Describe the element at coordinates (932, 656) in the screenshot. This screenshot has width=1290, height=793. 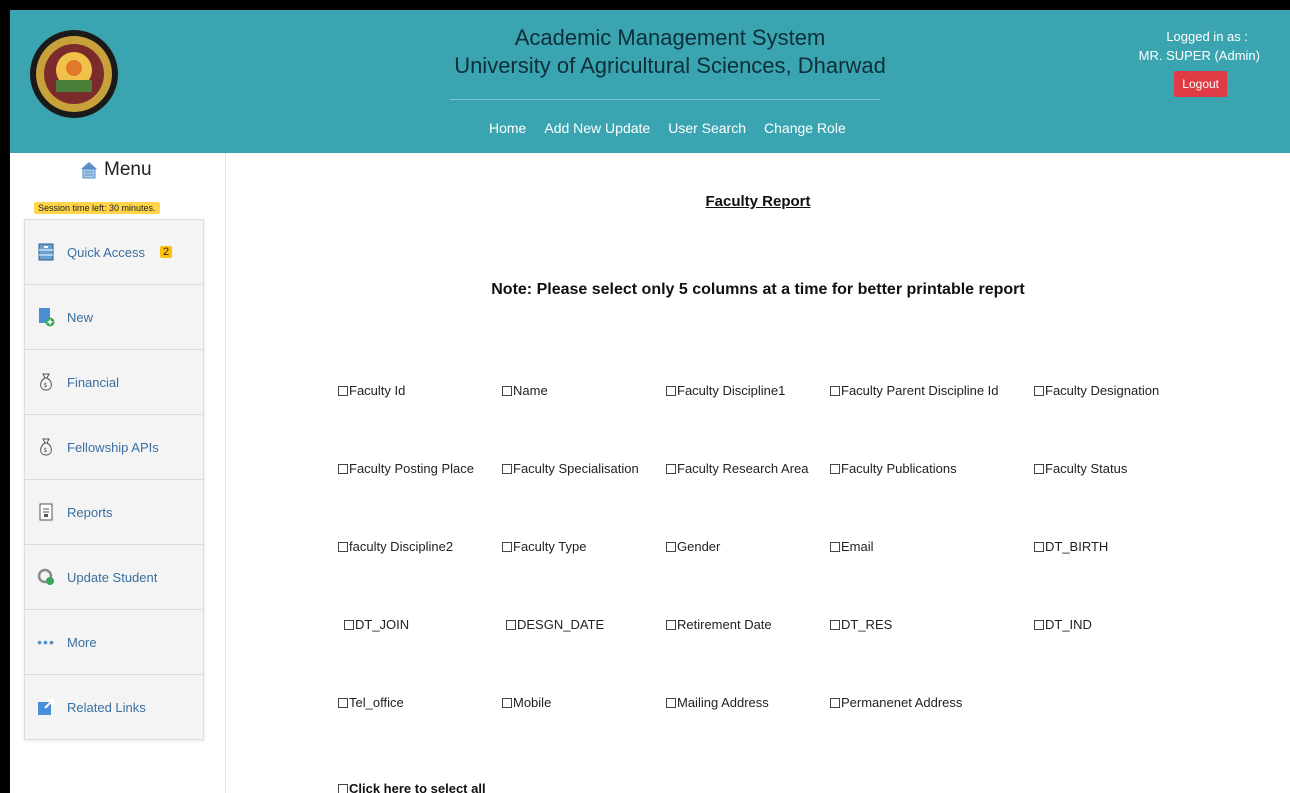
I see `checkbox-dt-res: DT_RES` at that location.